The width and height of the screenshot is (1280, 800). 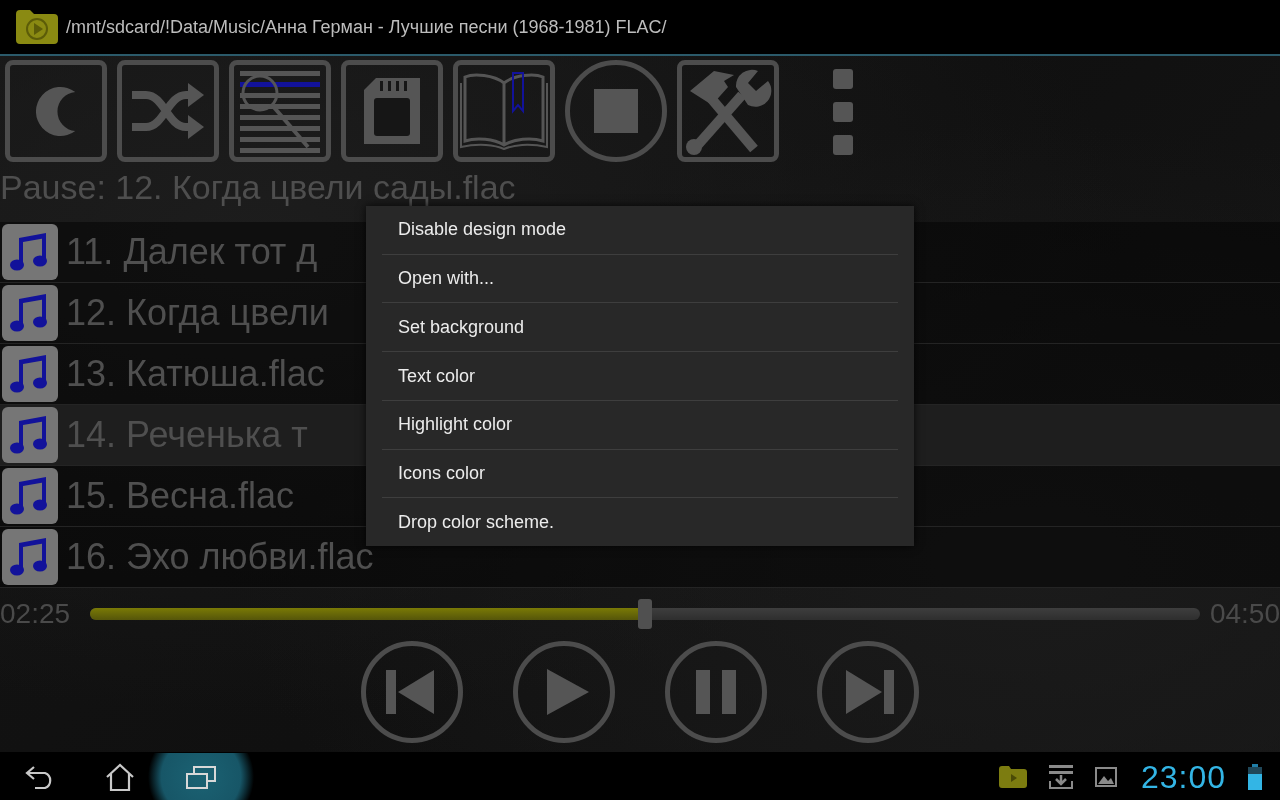 What do you see at coordinates (220, 557) in the screenshot?
I see `track-title: 16. Эхо любви.flac` at bounding box center [220, 557].